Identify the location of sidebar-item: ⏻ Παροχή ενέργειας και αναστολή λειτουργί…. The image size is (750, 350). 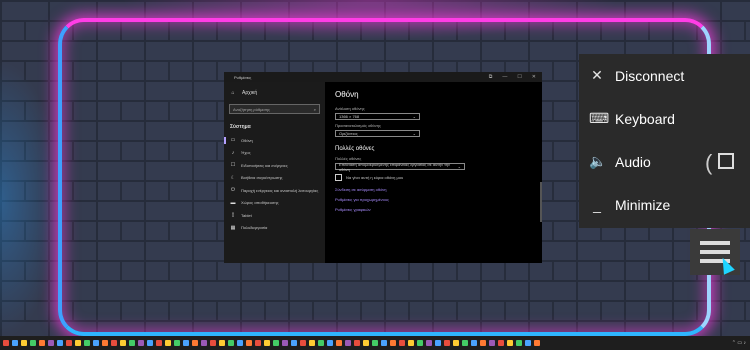
(274, 190).